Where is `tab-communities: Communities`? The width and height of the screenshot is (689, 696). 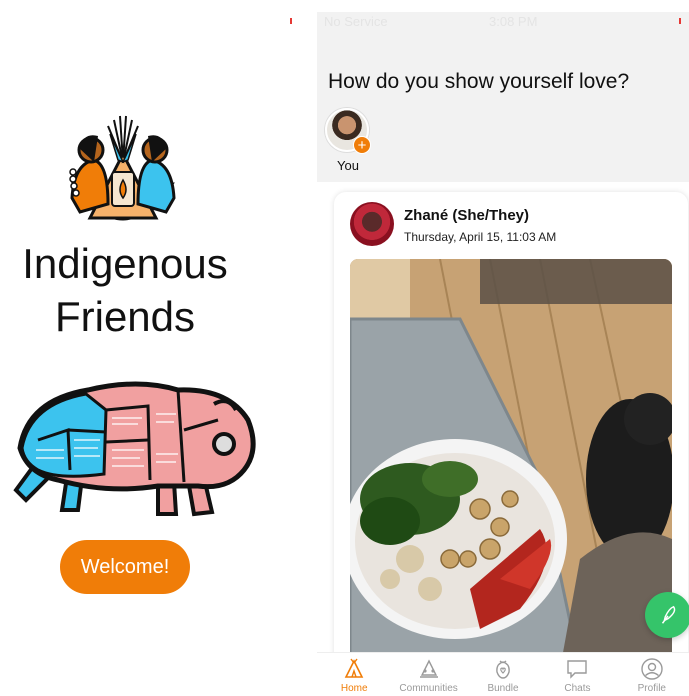
tab-communities: Communities is located at coordinates (428, 674).